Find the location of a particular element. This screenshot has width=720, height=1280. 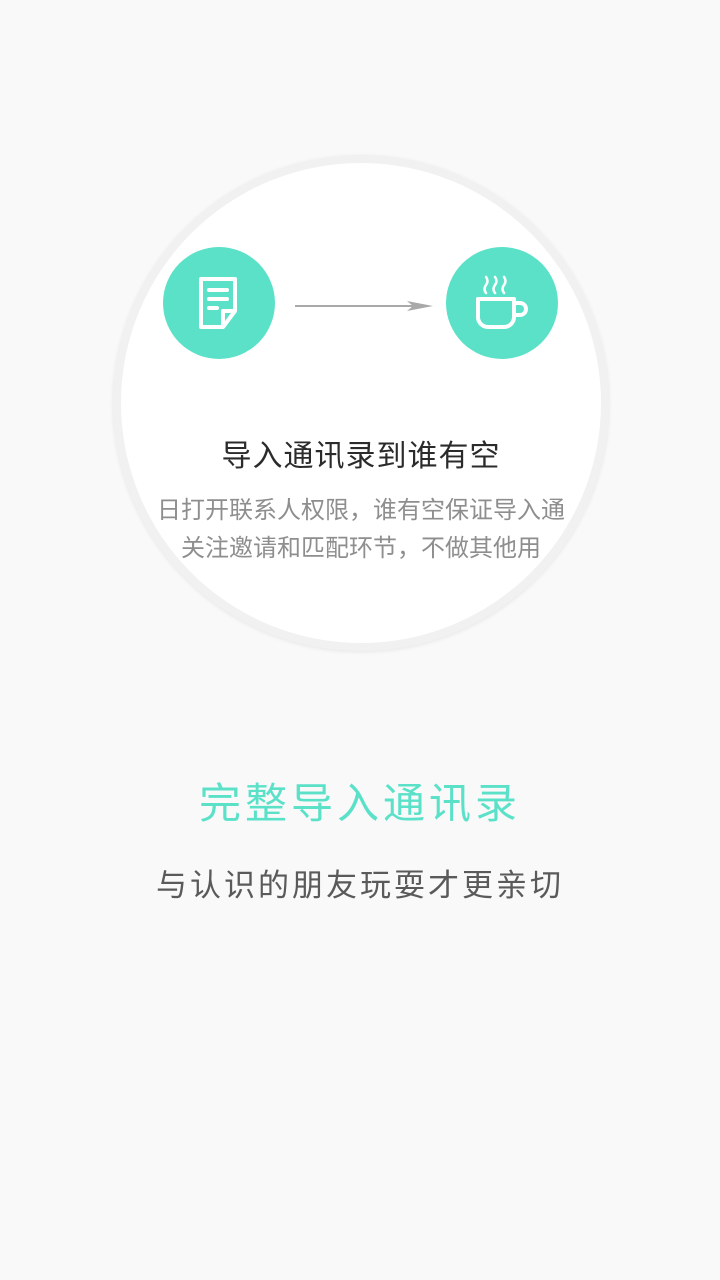

headline: 完整导入通讯录 is located at coordinates (359, 803).